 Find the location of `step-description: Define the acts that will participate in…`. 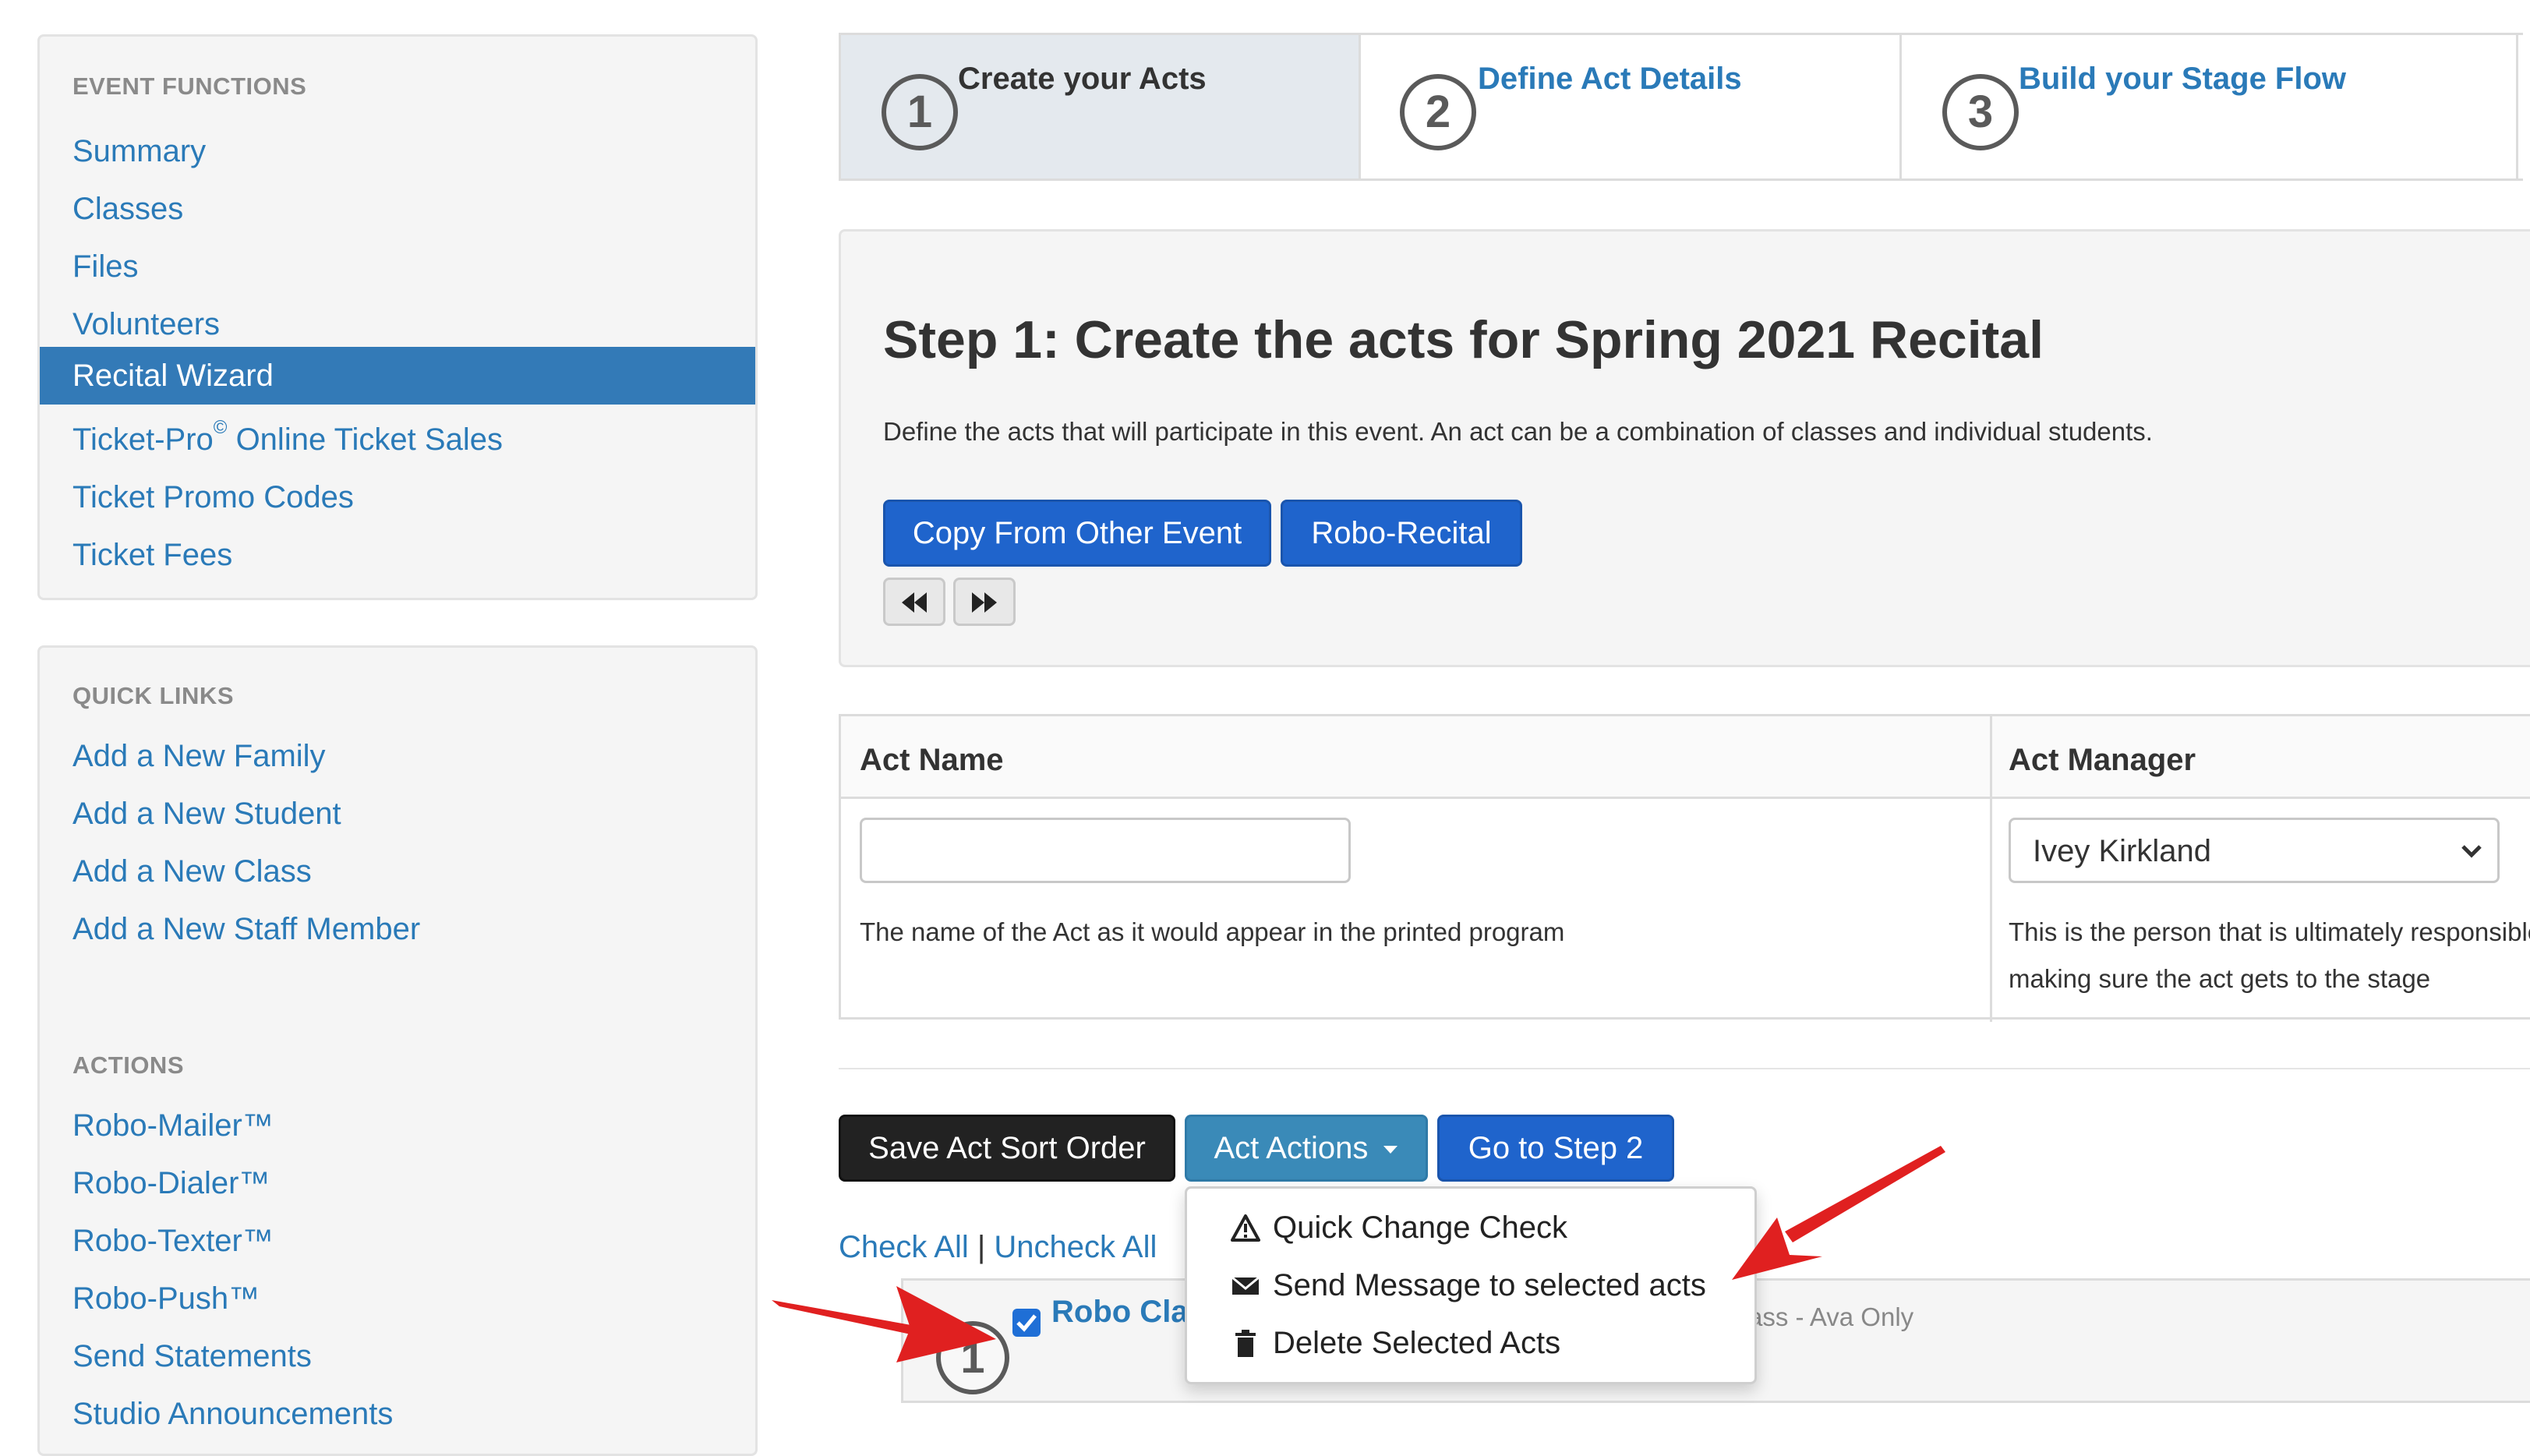

step-description: Define the acts that will participate in… is located at coordinates (1518, 431).